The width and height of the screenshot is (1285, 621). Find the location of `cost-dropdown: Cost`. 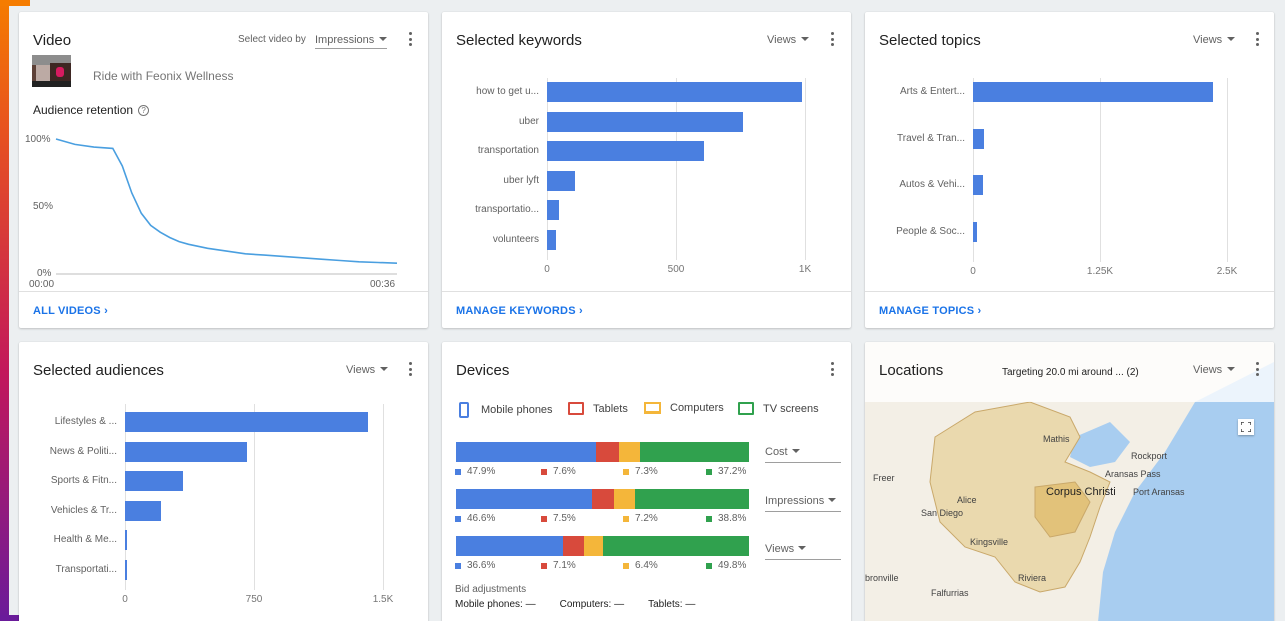

cost-dropdown: Cost is located at coordinates (803, 454).